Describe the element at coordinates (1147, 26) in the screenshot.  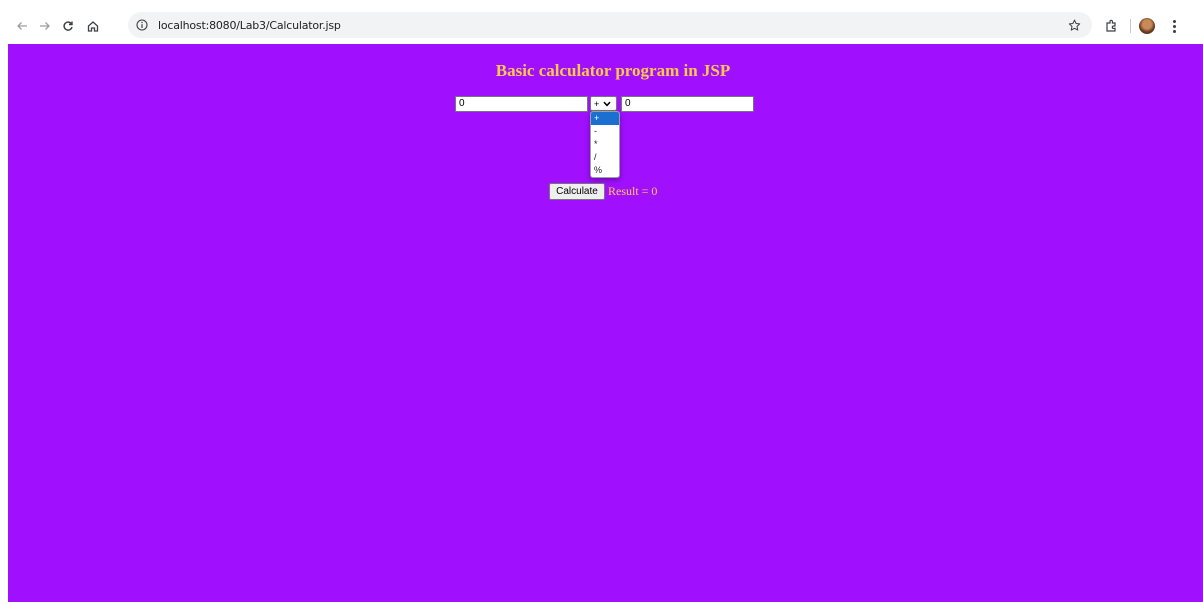
I see `profile-avatar` at that location.